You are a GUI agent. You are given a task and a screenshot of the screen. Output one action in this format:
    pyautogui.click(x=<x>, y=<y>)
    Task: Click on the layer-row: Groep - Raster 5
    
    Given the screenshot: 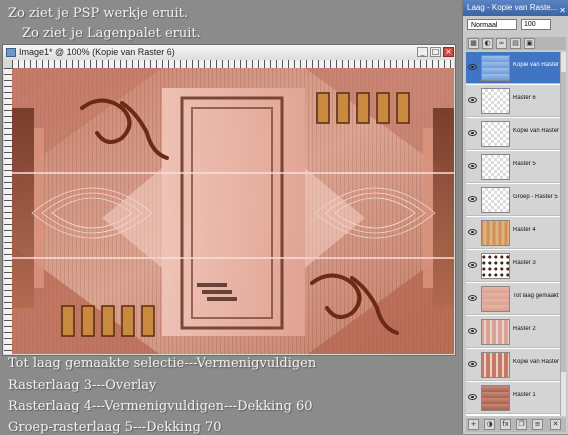 What is the action you would take?
    pyautogui.click(x=513, y=200)
    